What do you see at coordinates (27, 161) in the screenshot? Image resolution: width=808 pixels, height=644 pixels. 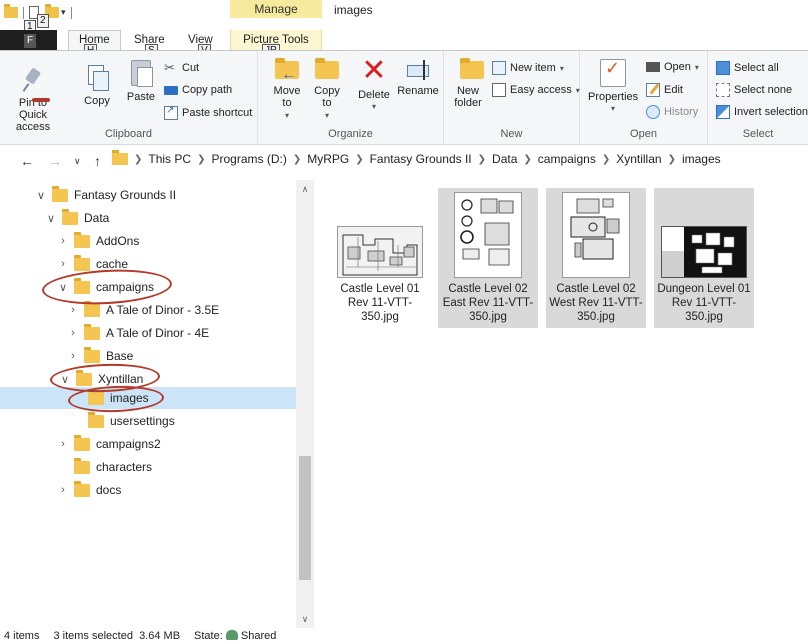 I see `back-arrow-icon: ←` at bounding box center [27, 161].